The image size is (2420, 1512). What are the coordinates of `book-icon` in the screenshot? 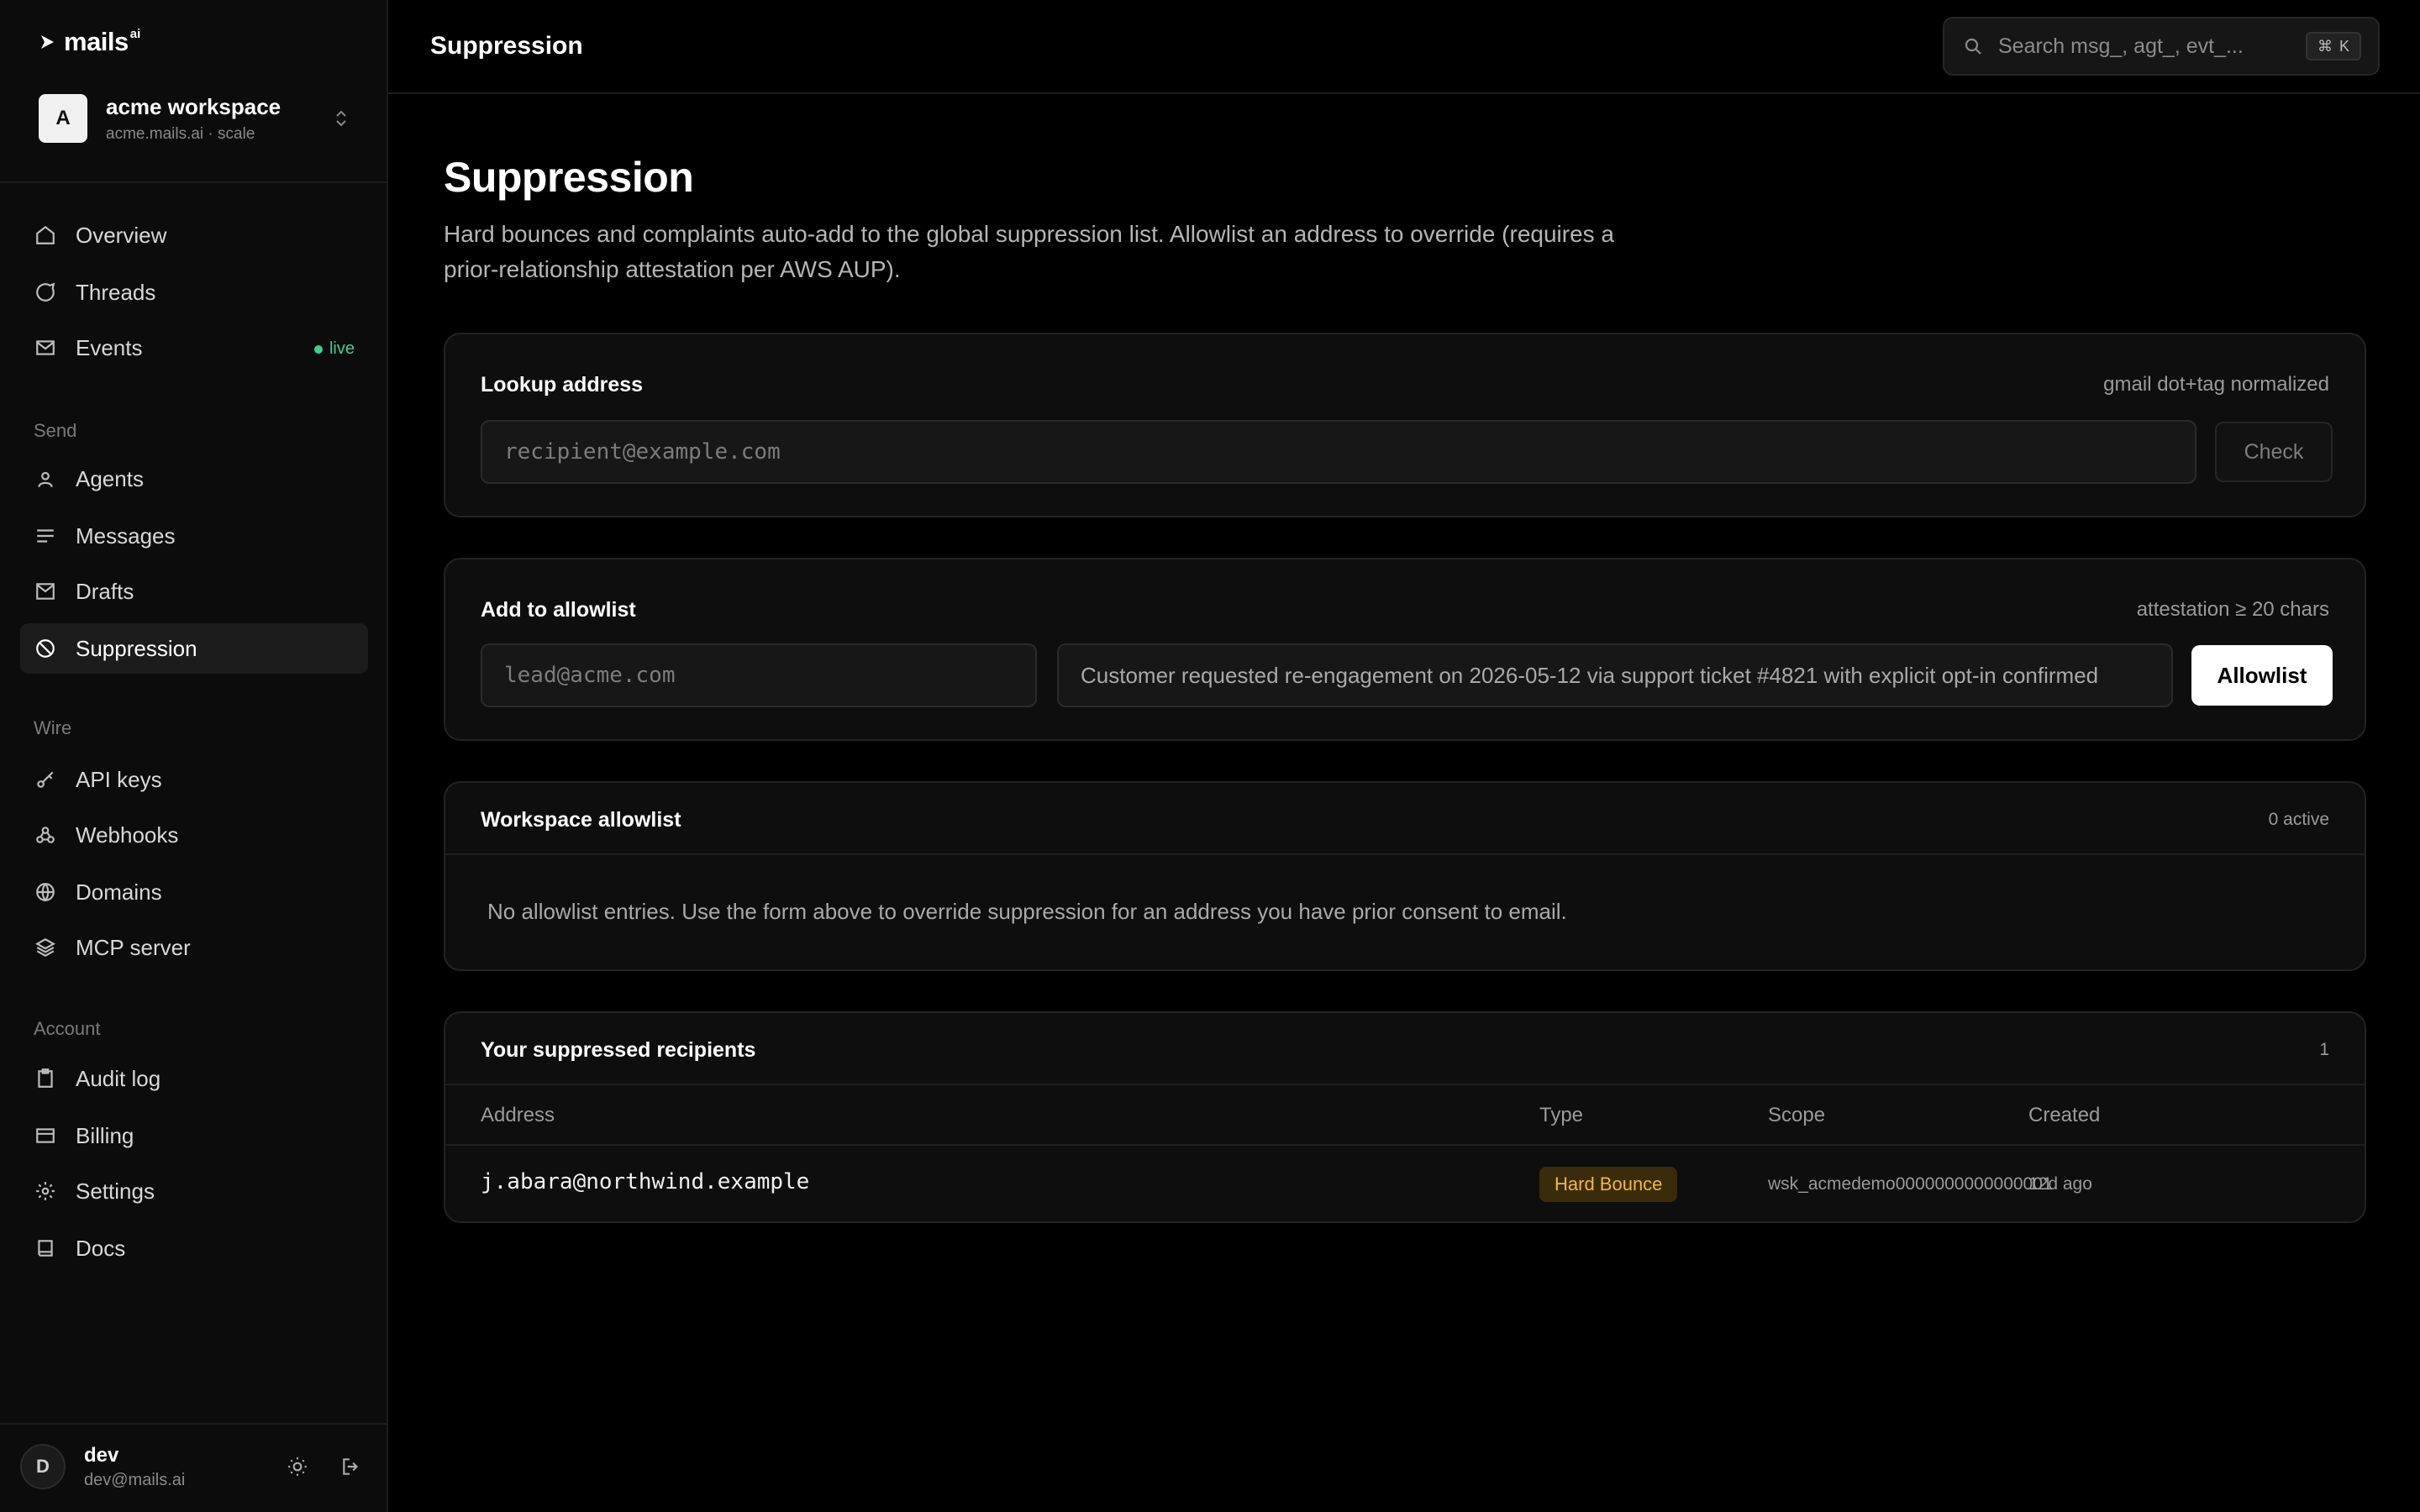 It's located at (45, 1248).